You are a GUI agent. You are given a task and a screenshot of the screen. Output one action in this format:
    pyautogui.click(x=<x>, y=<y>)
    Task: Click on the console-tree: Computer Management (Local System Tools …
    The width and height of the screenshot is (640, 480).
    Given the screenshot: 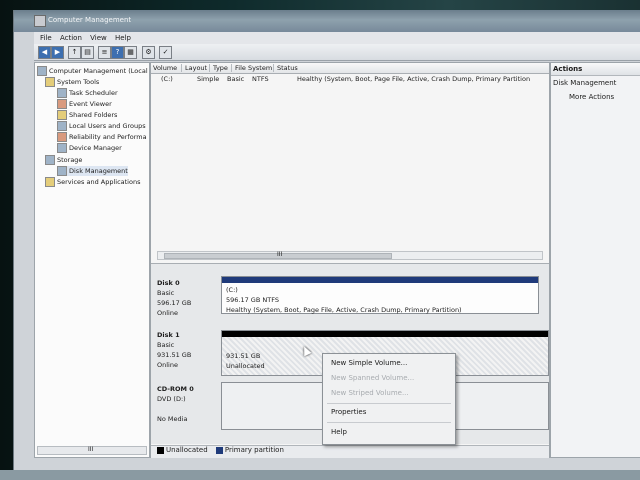 What is the action you would take?
    pyautogui.click(x=92, y=260)
    